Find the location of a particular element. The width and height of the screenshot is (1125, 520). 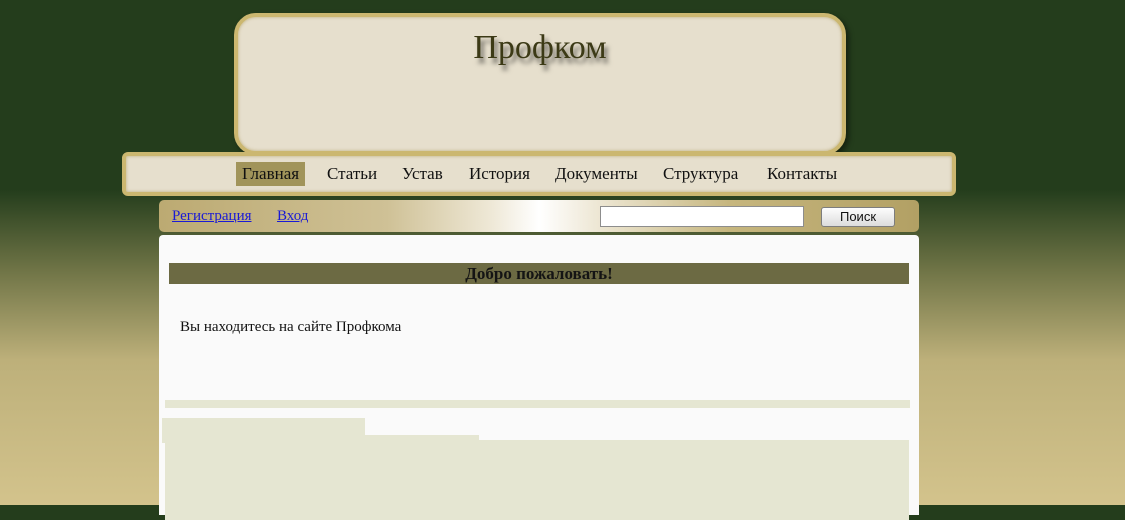

user-bar: Регистрация Вход Поиск is located at coordinates (539, 216).